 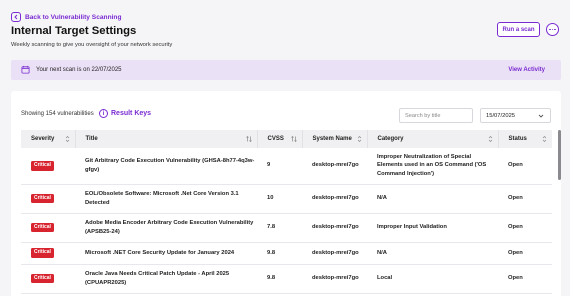 What do you see at coordinates (432, 279) in the screenshot?
I see `category: Local` at bounding box center [432, 279].